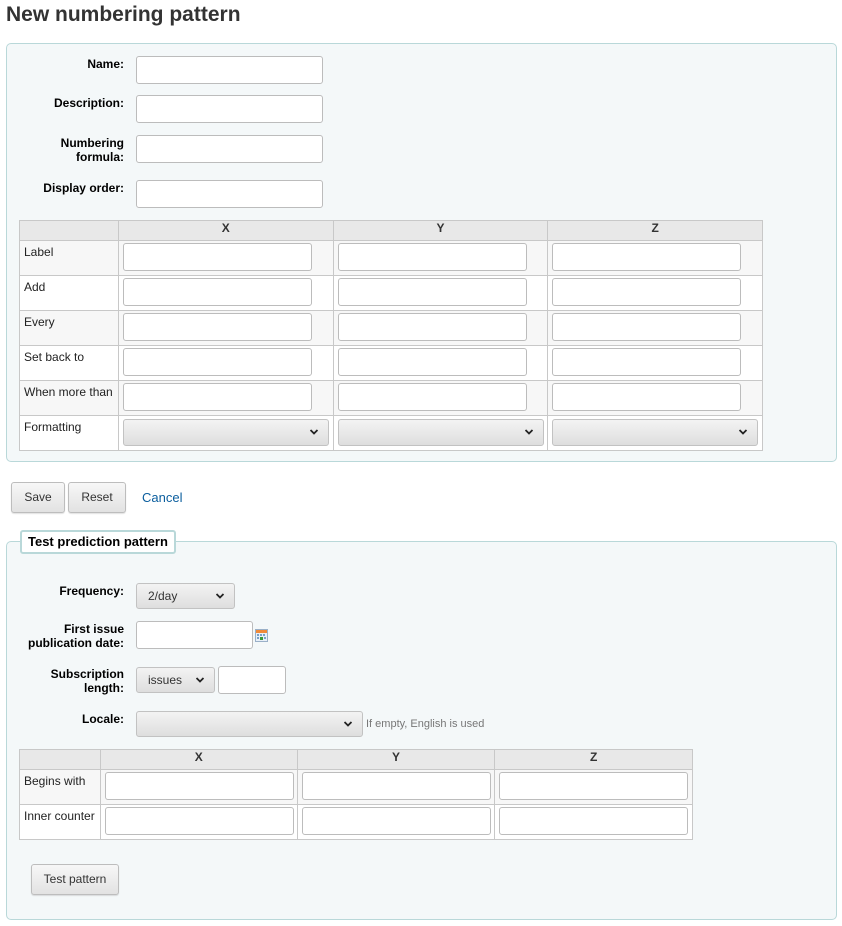 The width and height of the screenshot is (842, 926). I want to click on begins-with-x-input, so click(199, 786).